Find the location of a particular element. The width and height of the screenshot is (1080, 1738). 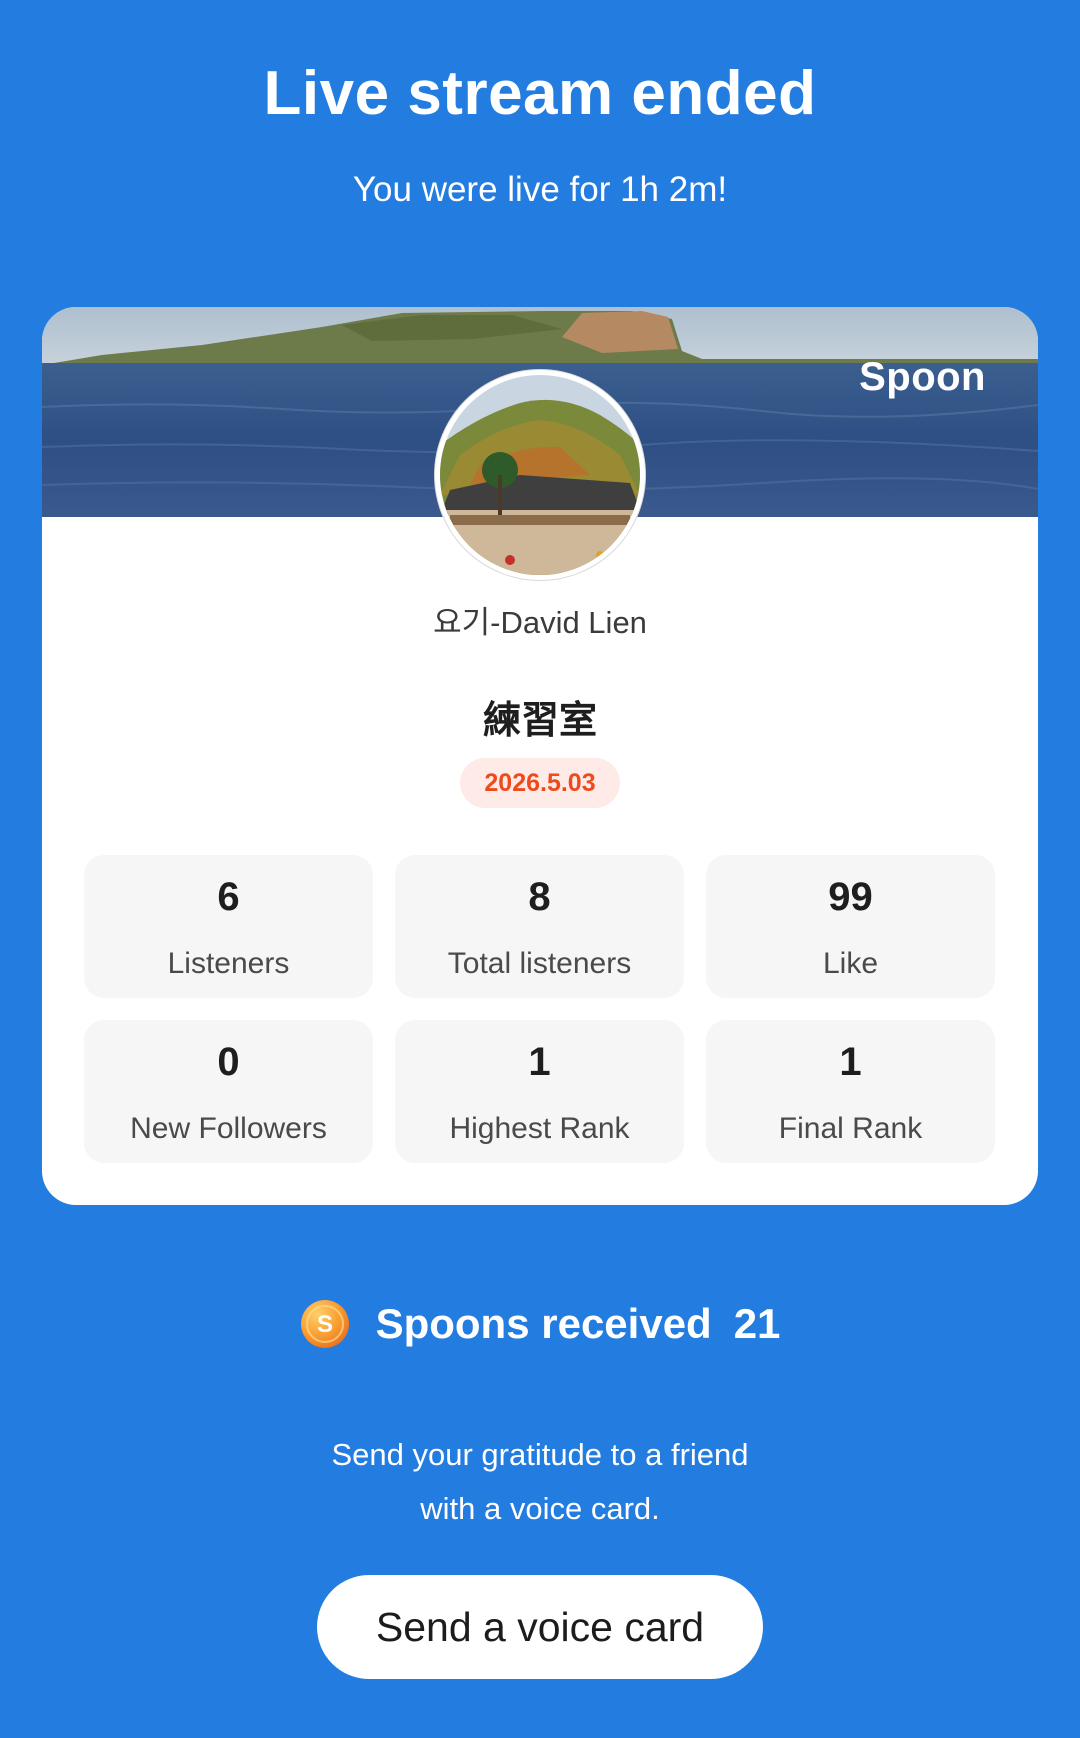

svg-text: S is located at coordinates (325, 1324).